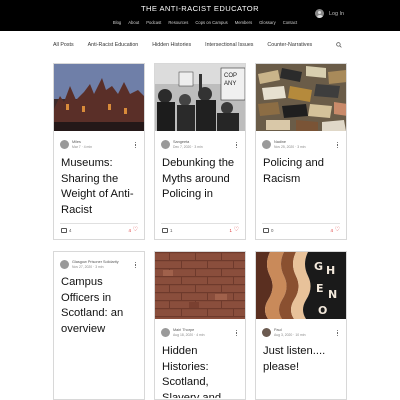 The width and height of the screenshot is (400, 400). What do you see at coordinates (82, 267) in the screenshot?
I see `post-date: Nov 27, 2020` at bounding box center [82, 267].